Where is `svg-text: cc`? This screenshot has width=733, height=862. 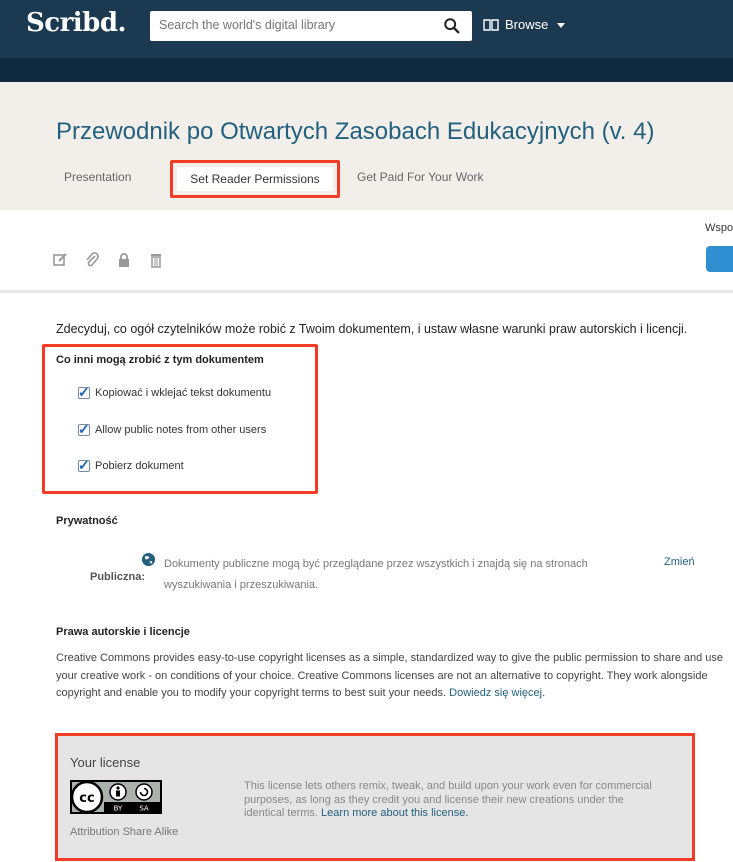 svg-text: cc is located at coordinates (86, 798).